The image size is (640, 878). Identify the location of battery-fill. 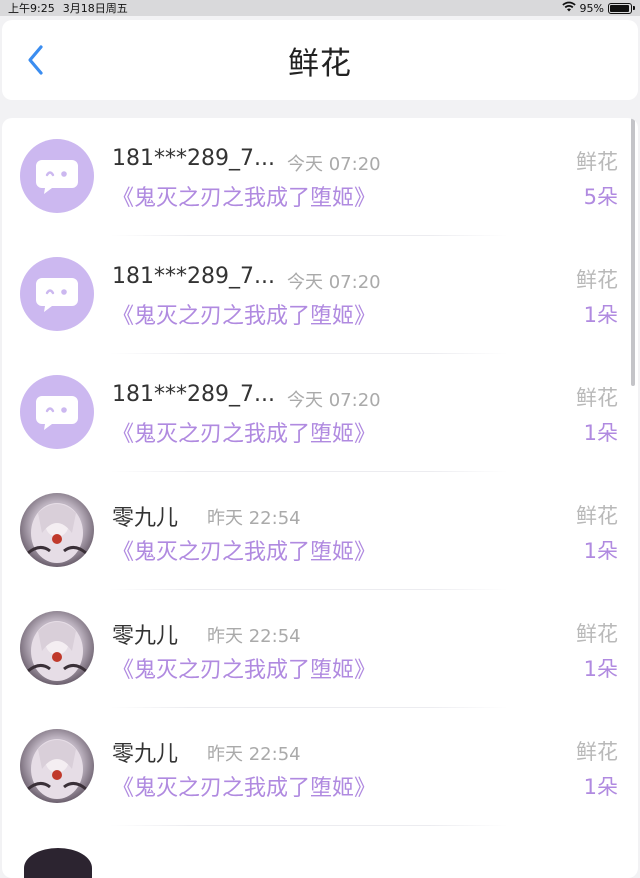
(619, 8).